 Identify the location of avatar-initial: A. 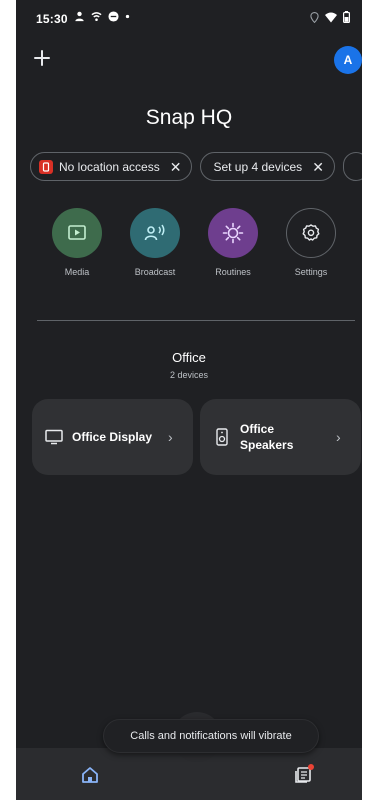
(348, 60).